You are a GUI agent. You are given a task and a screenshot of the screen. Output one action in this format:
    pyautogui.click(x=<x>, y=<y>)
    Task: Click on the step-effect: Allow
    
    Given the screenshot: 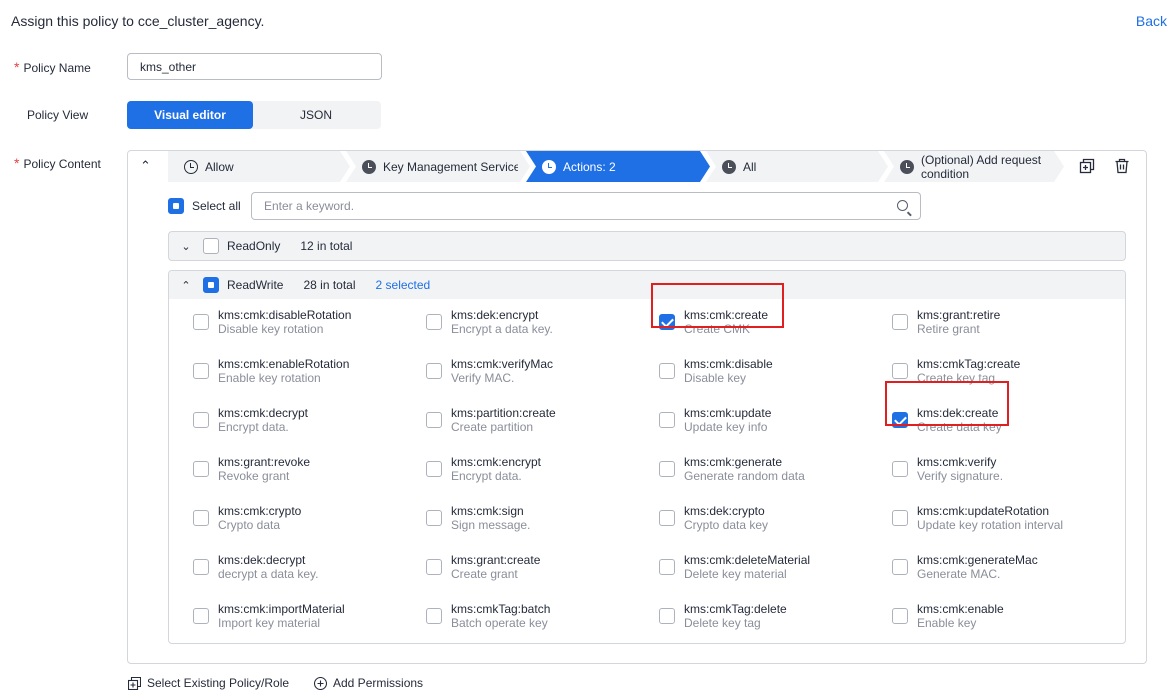 What is the action you would take?
    pyautogui.click(x=259, y=166)
    